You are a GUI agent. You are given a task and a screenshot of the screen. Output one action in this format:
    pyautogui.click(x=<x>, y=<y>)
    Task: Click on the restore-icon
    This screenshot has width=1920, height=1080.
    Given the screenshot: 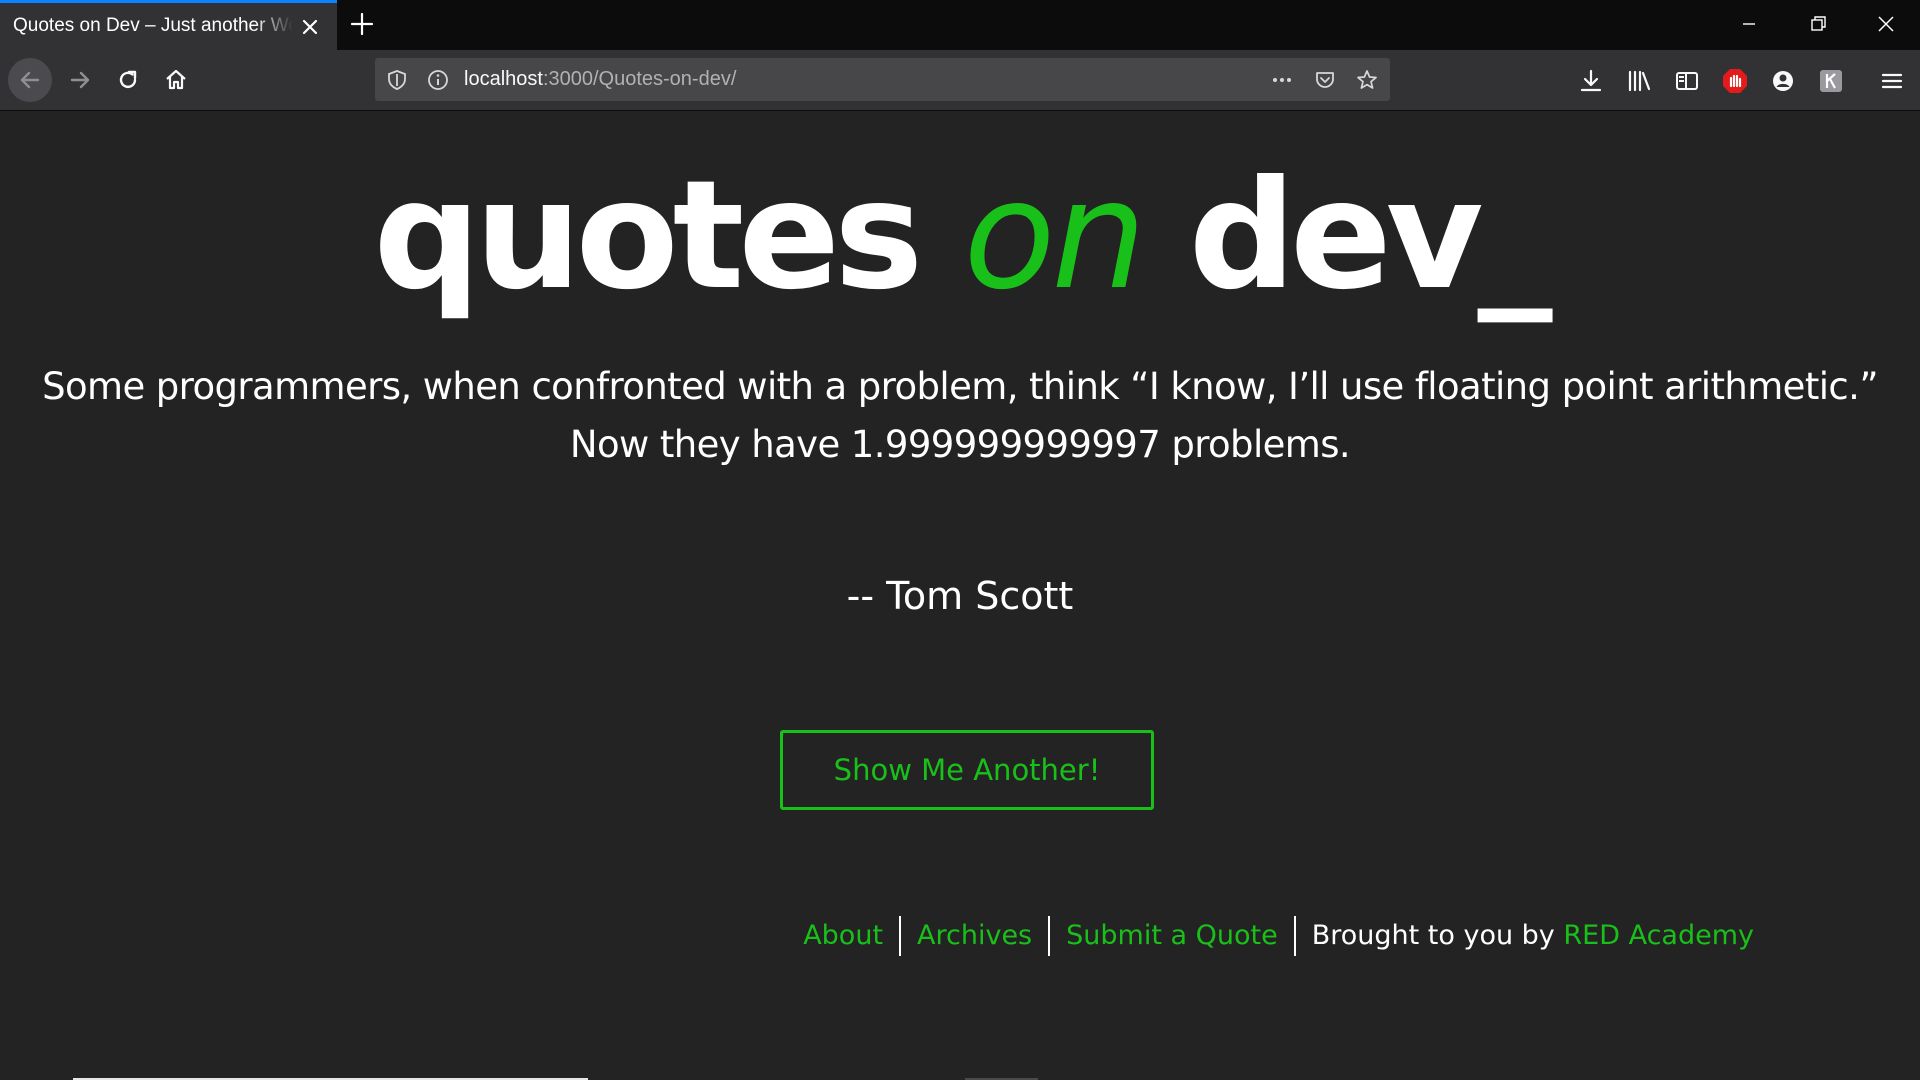 What is the action you would take?
    pyautogui.click(x=1818, y=24)
    